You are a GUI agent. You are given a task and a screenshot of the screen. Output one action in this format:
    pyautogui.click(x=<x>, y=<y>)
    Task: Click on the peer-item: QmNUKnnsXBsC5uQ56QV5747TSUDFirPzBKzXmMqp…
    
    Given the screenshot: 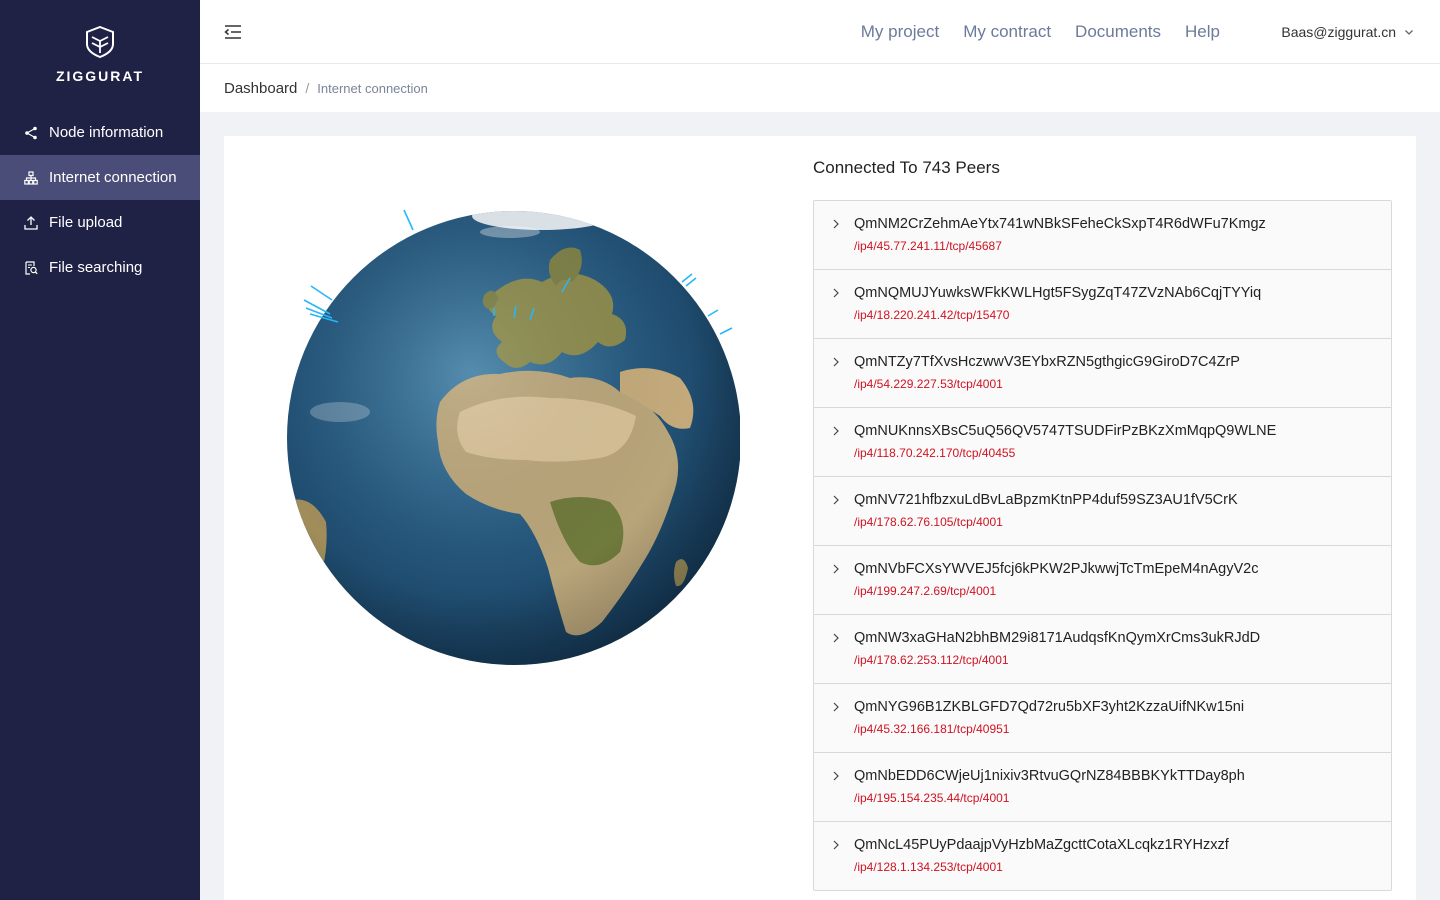 What is the action you would take?
    pyautogui.click(x=1102, y=442)
    